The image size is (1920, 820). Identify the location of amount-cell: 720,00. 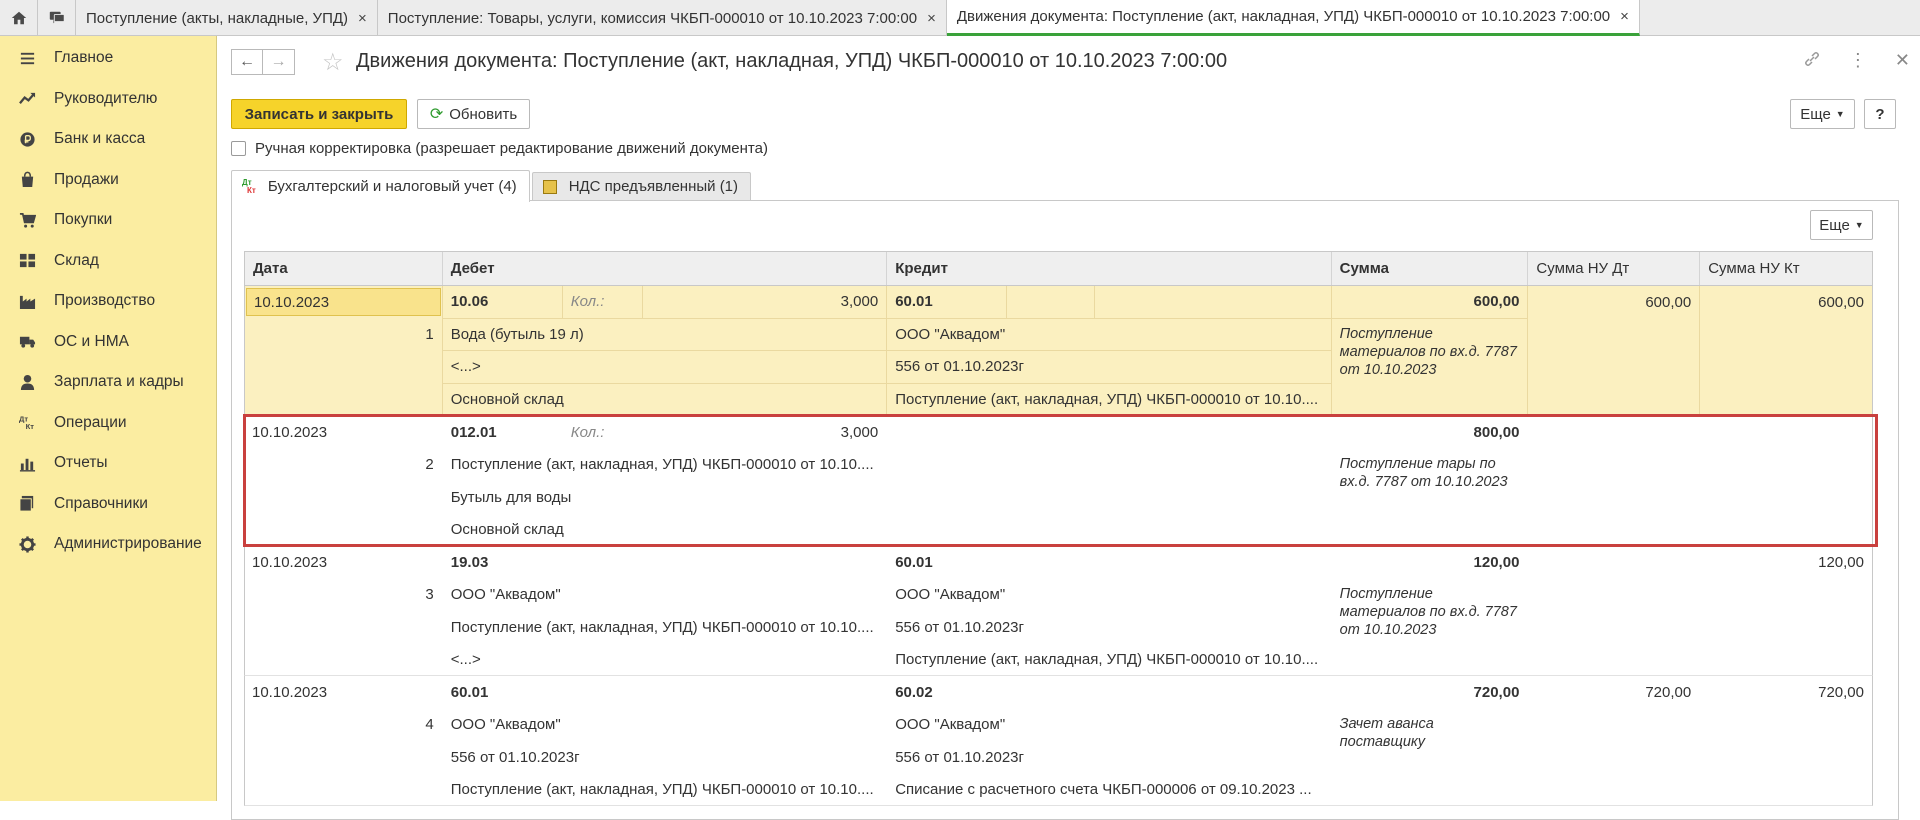
(1430, 692).